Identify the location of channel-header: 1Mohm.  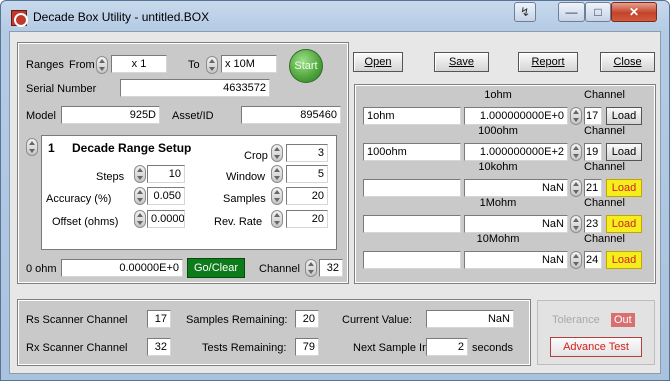
(498, 203).